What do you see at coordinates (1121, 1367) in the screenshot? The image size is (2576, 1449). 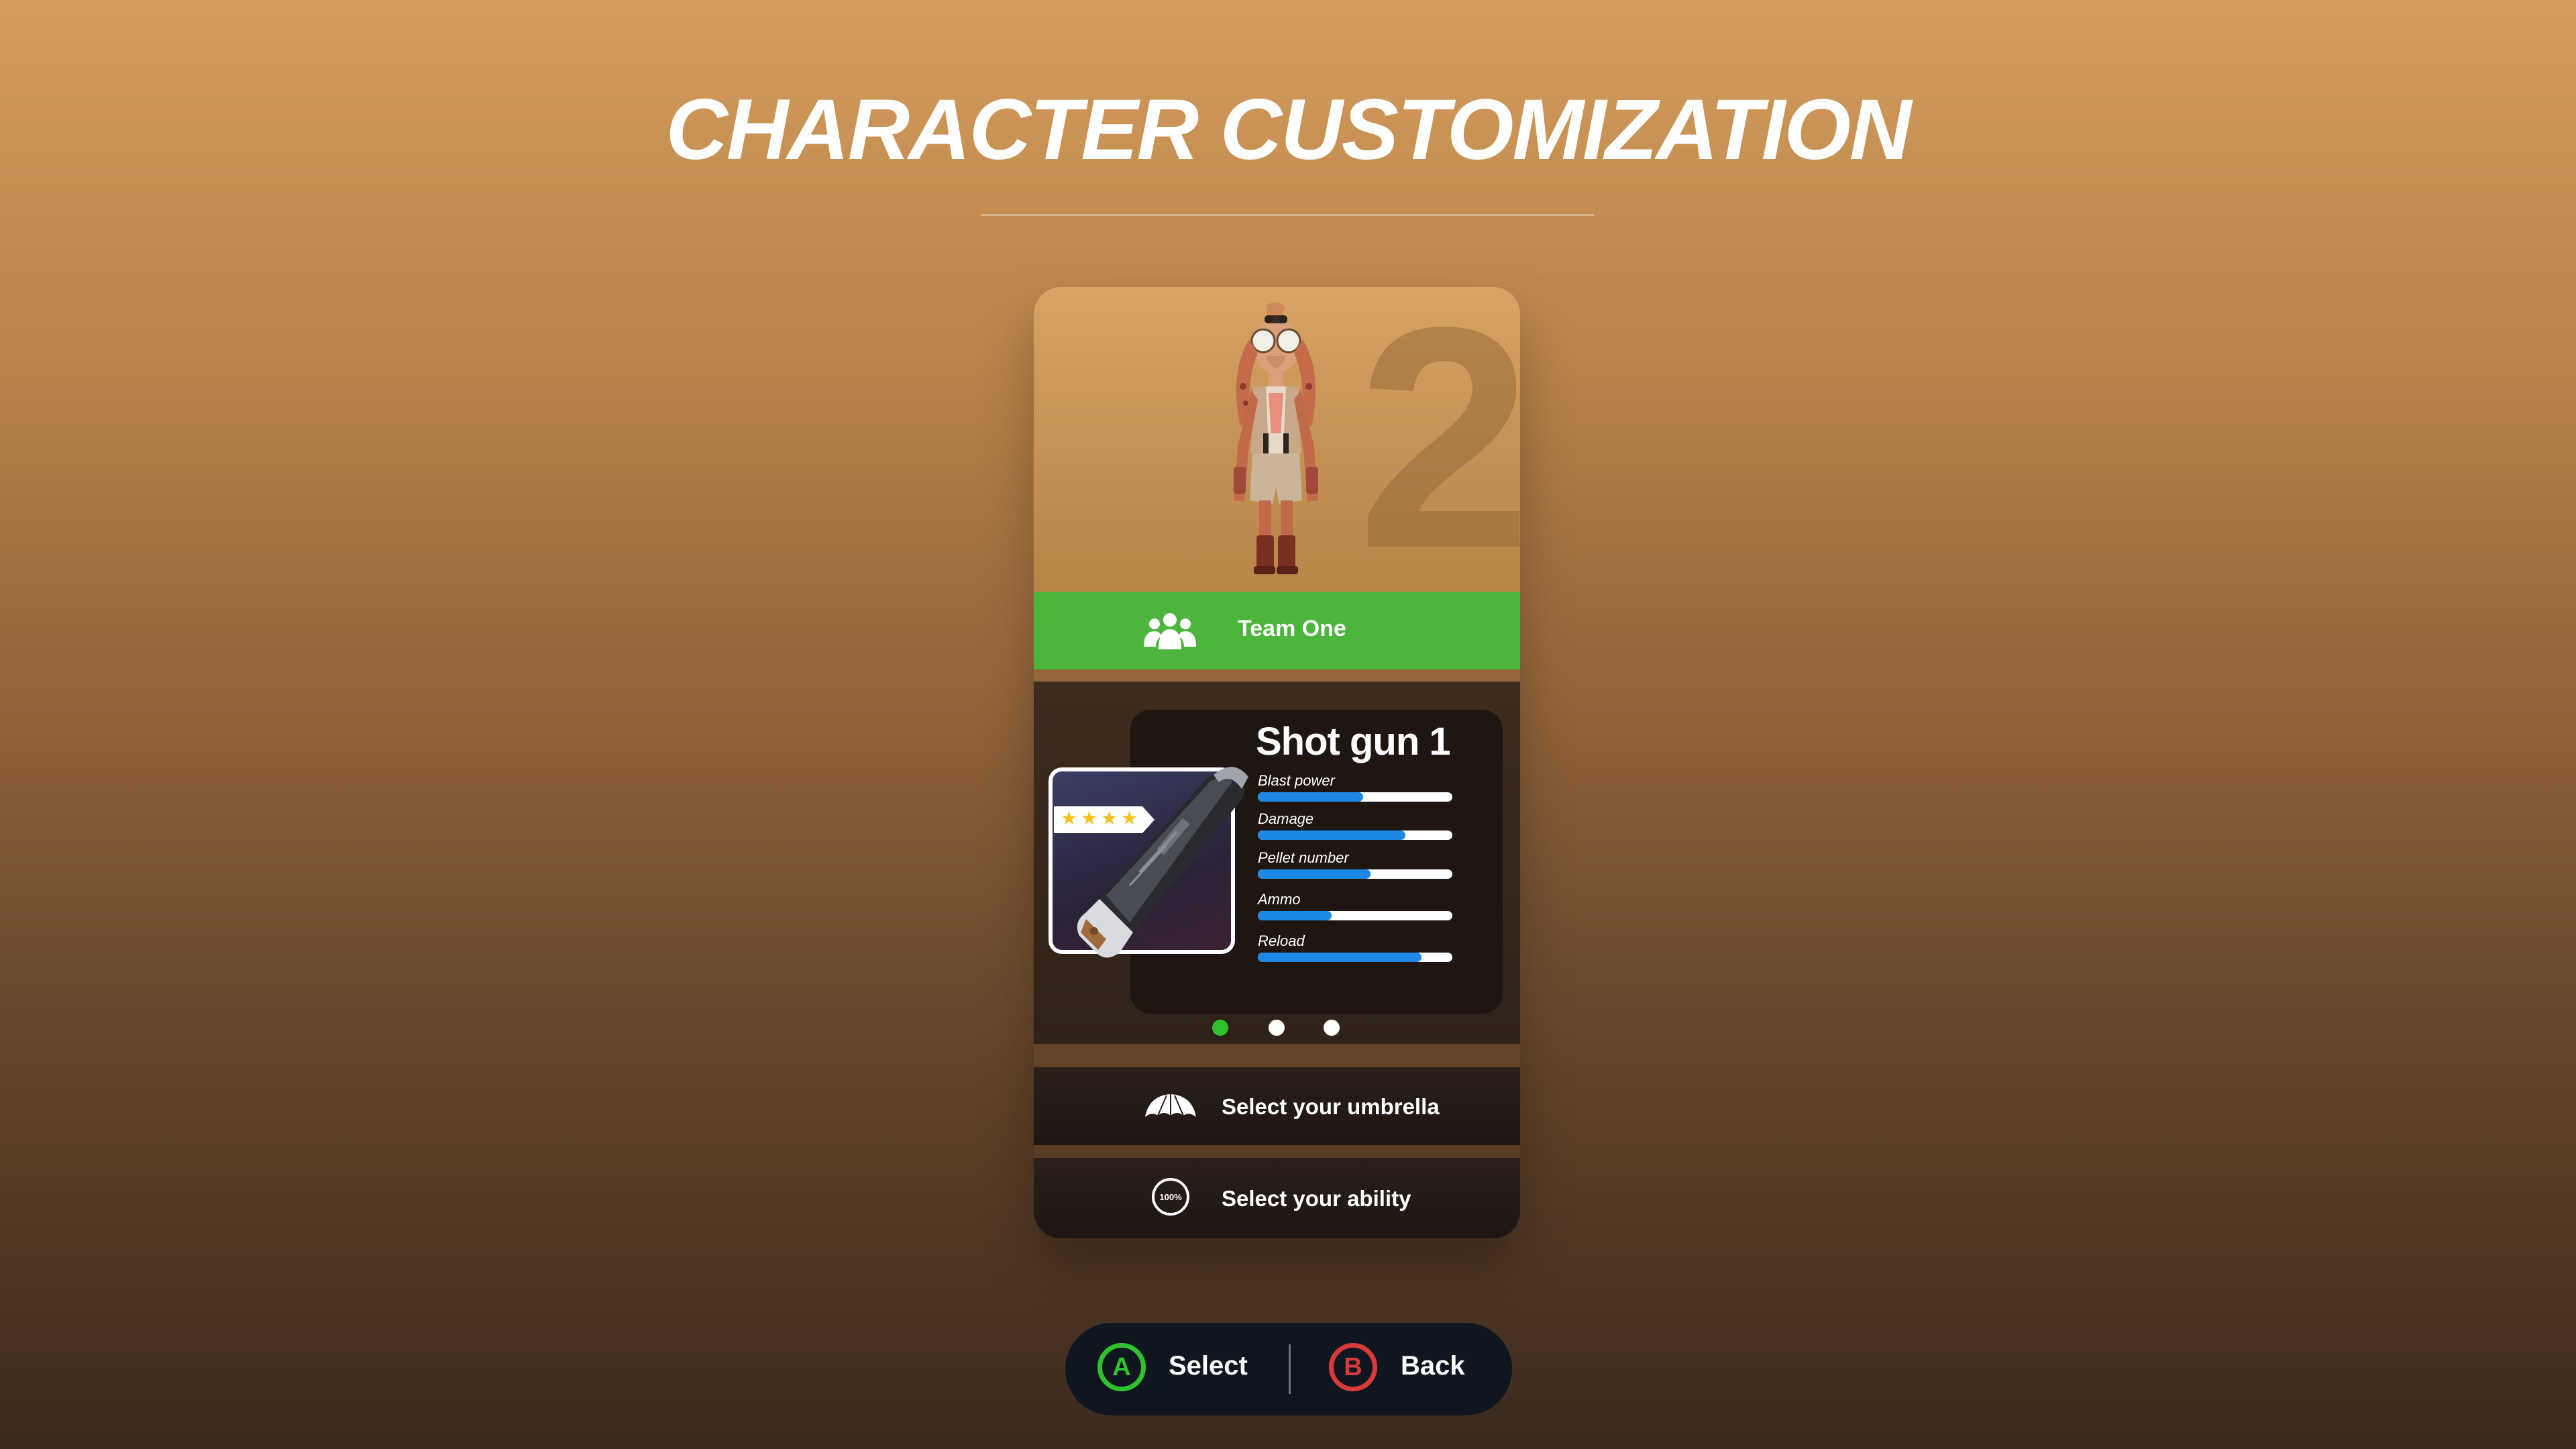 I see `a-button-icon: A` at bounding box center [1121, 1367].